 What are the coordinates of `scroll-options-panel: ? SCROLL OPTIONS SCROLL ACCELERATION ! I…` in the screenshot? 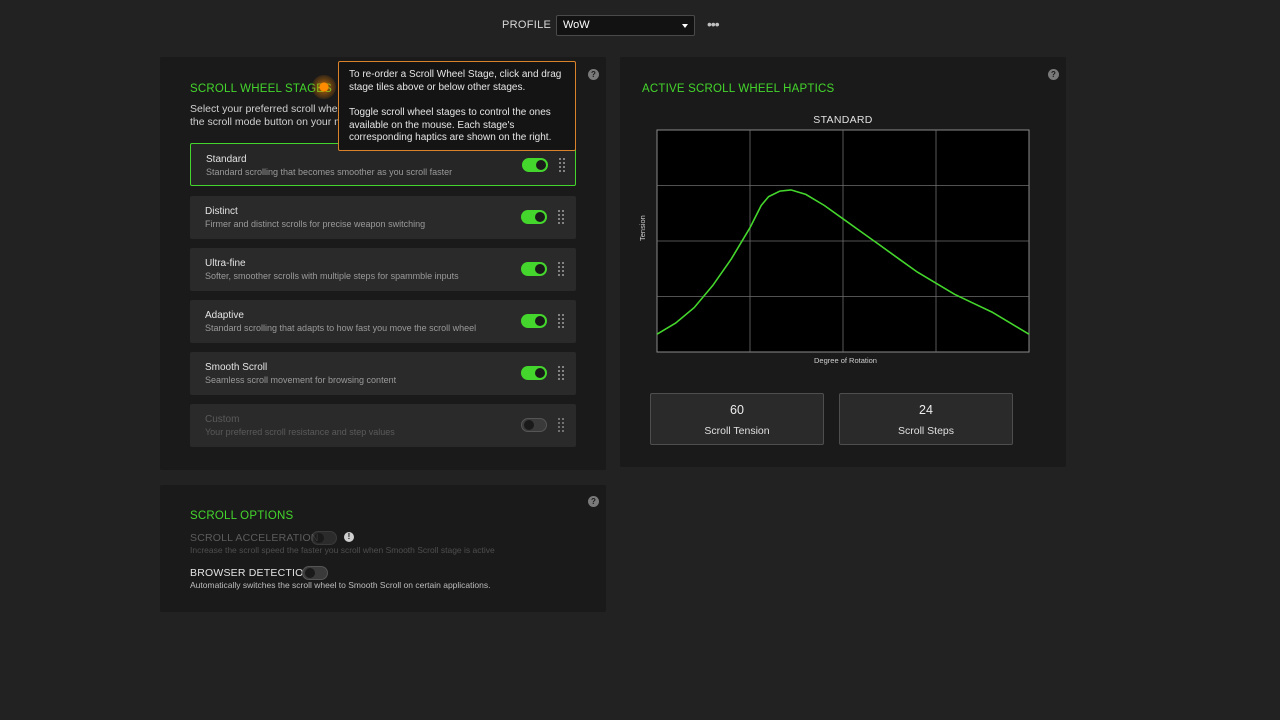 It's located at (383, 548).